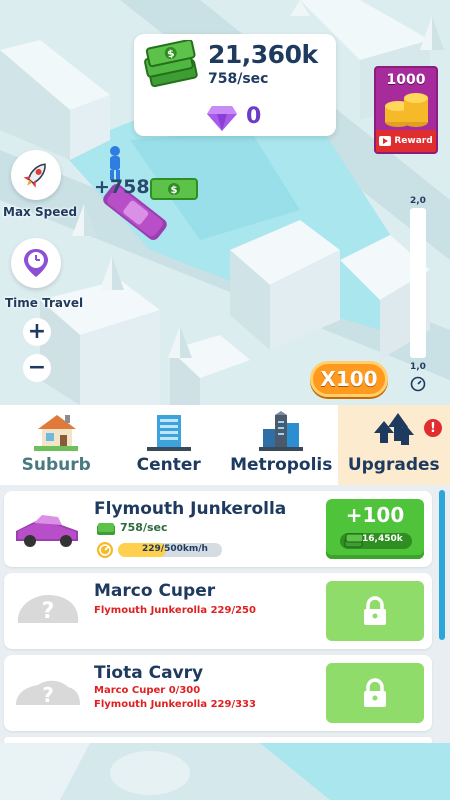 The image size is (450, 800). I want to click on cash-stack-icon: $, so click(171, 64).